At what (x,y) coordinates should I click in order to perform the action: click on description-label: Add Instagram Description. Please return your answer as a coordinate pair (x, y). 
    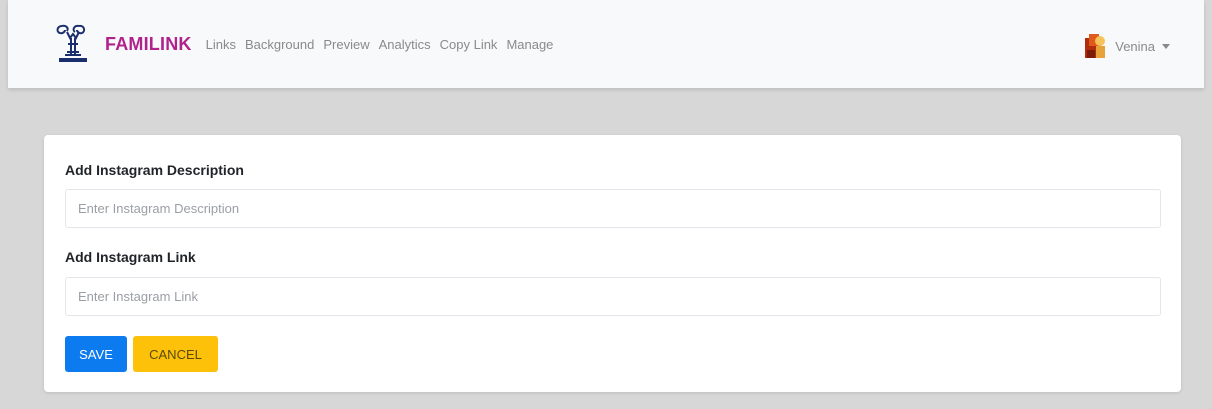
    Looking at the image, I should click on (154, 170).